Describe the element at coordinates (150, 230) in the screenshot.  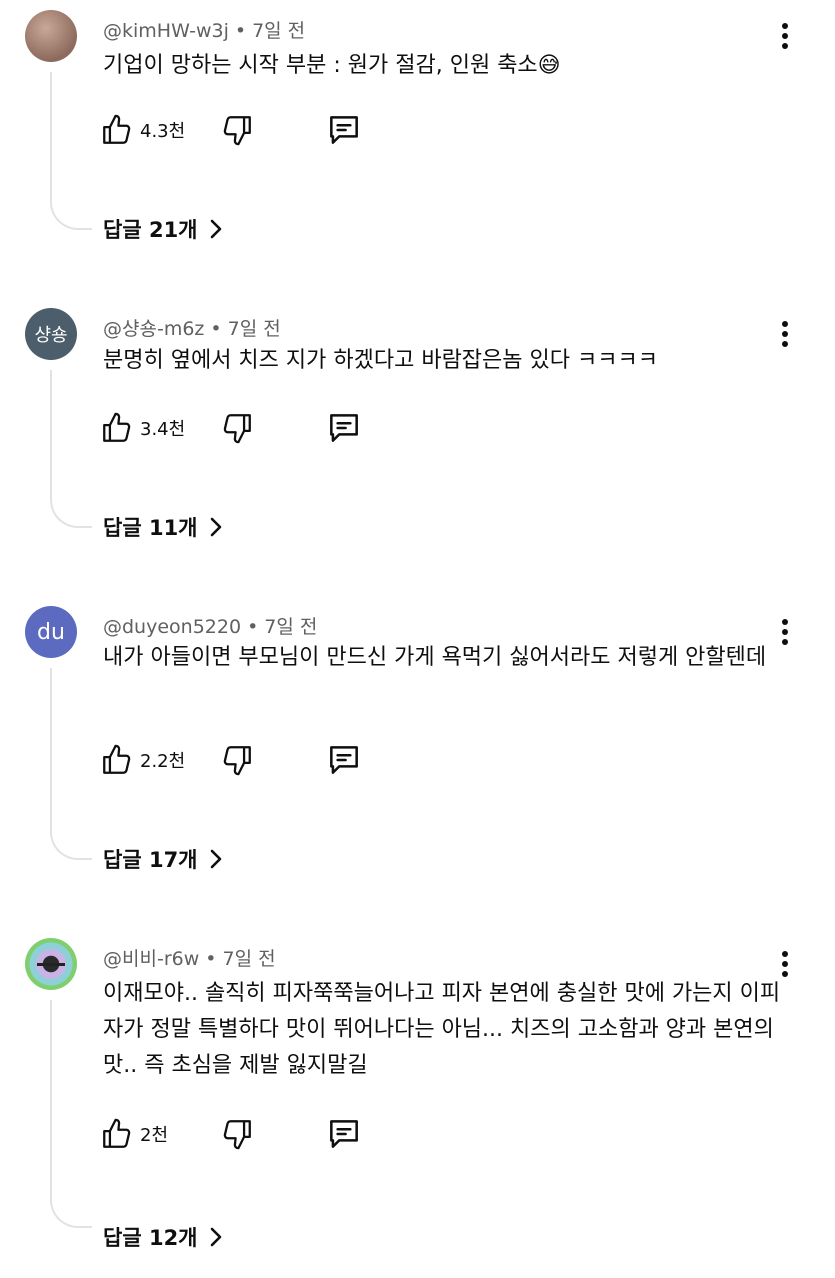
I see `replies-label: 답글 21개` at that location.